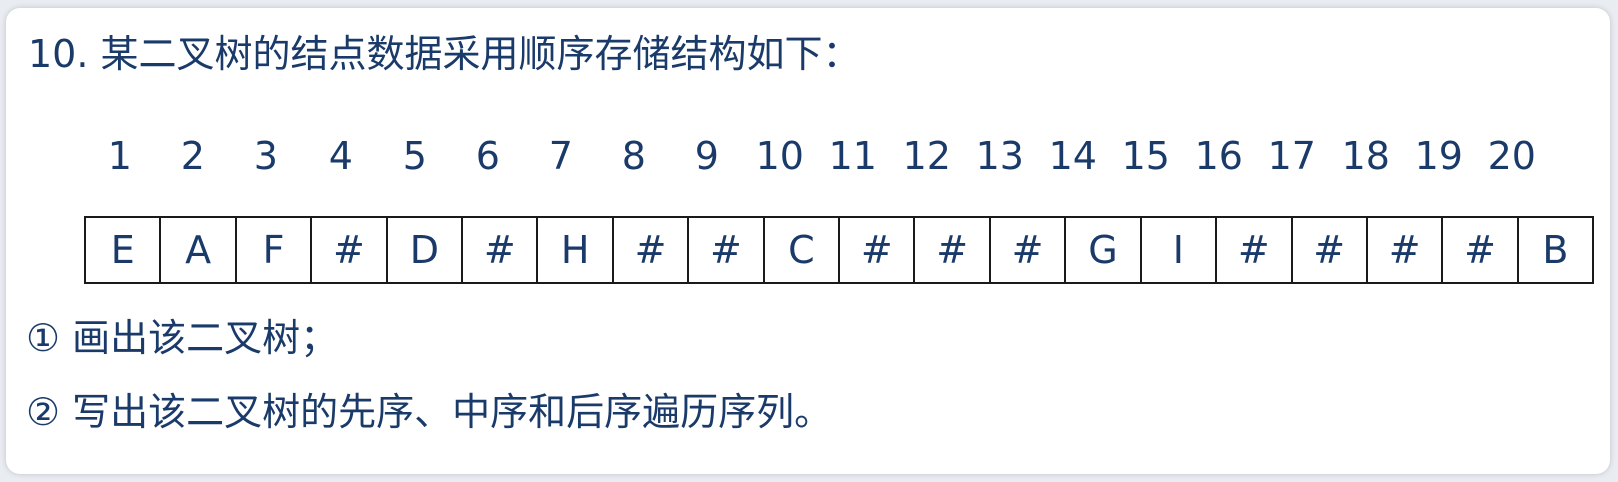 The image size is (1618, 482). What do you see at coordinates (199, 250) in the screenshot?
I see `array-cell: A` at bounding box center [199, 250].